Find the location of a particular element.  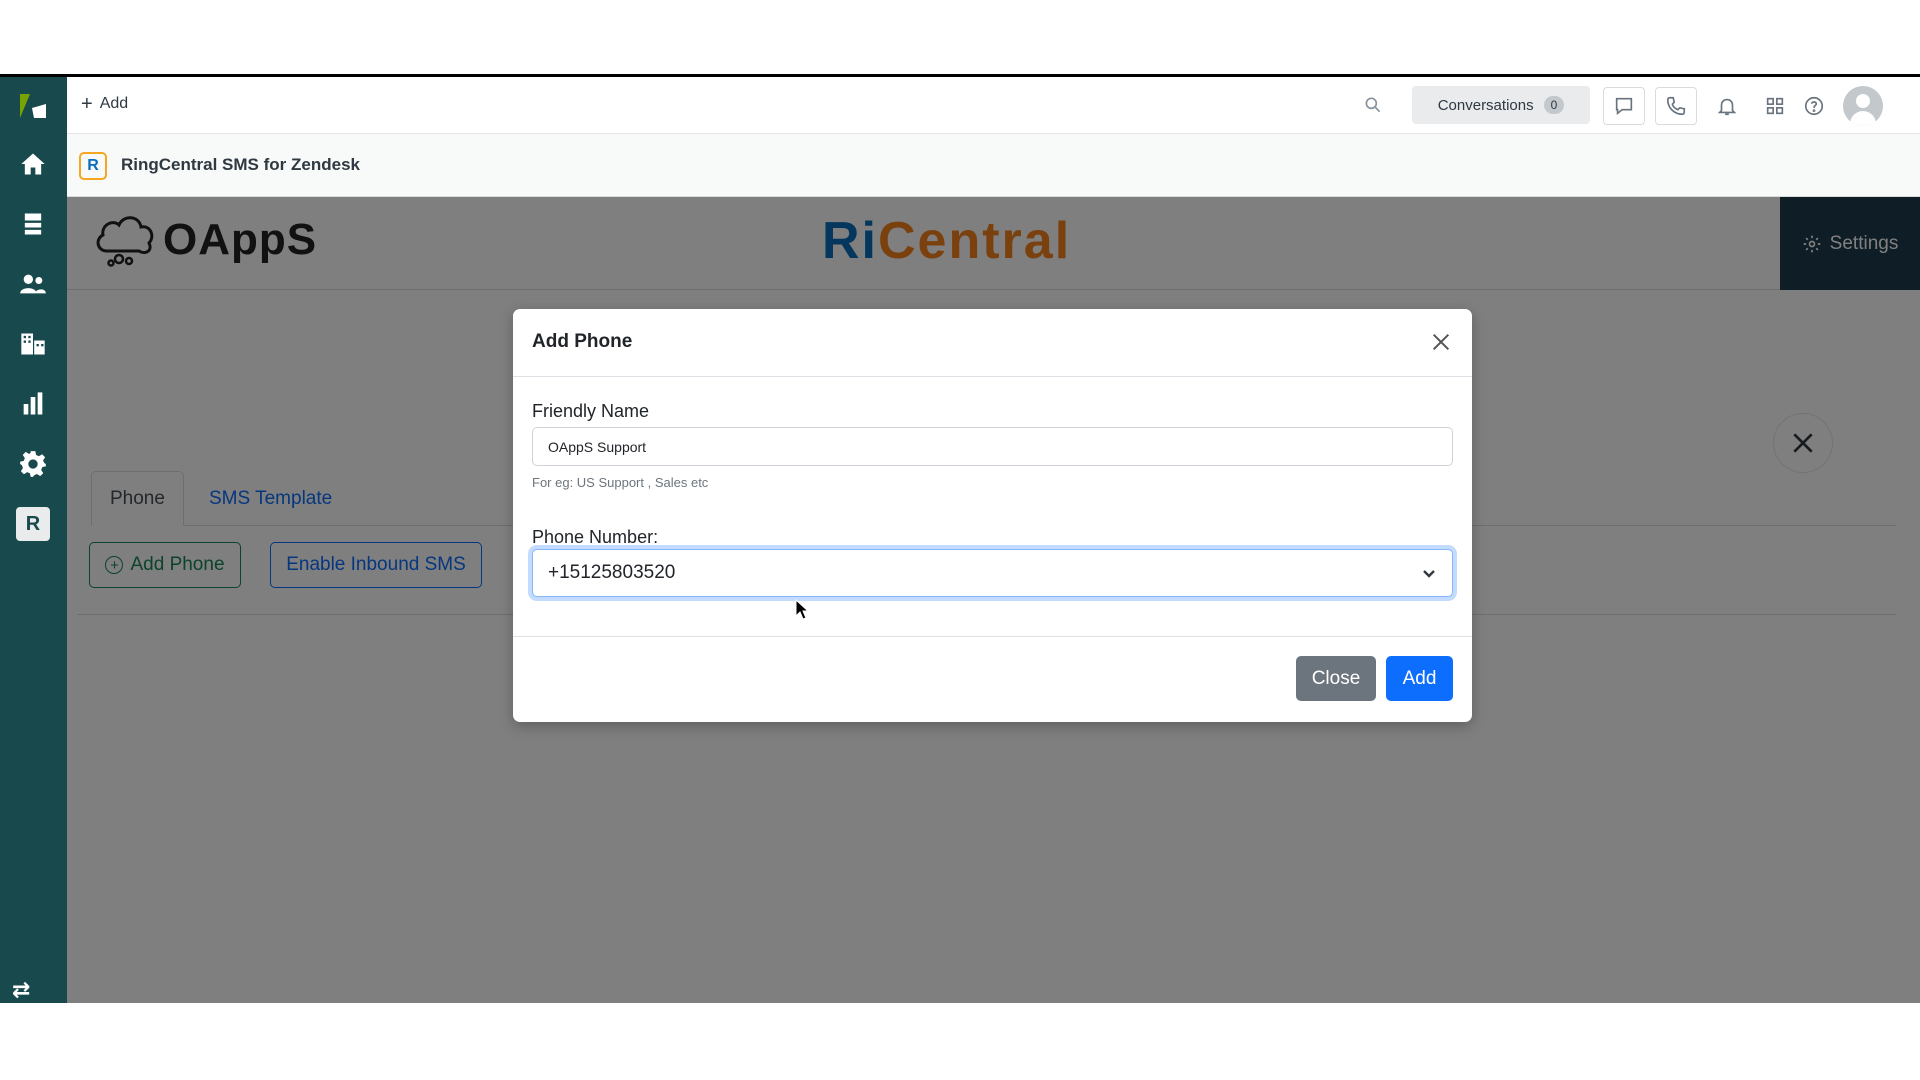

app-header: R RingCentral SMS for Zendesk is located at coordinates (993, 165).